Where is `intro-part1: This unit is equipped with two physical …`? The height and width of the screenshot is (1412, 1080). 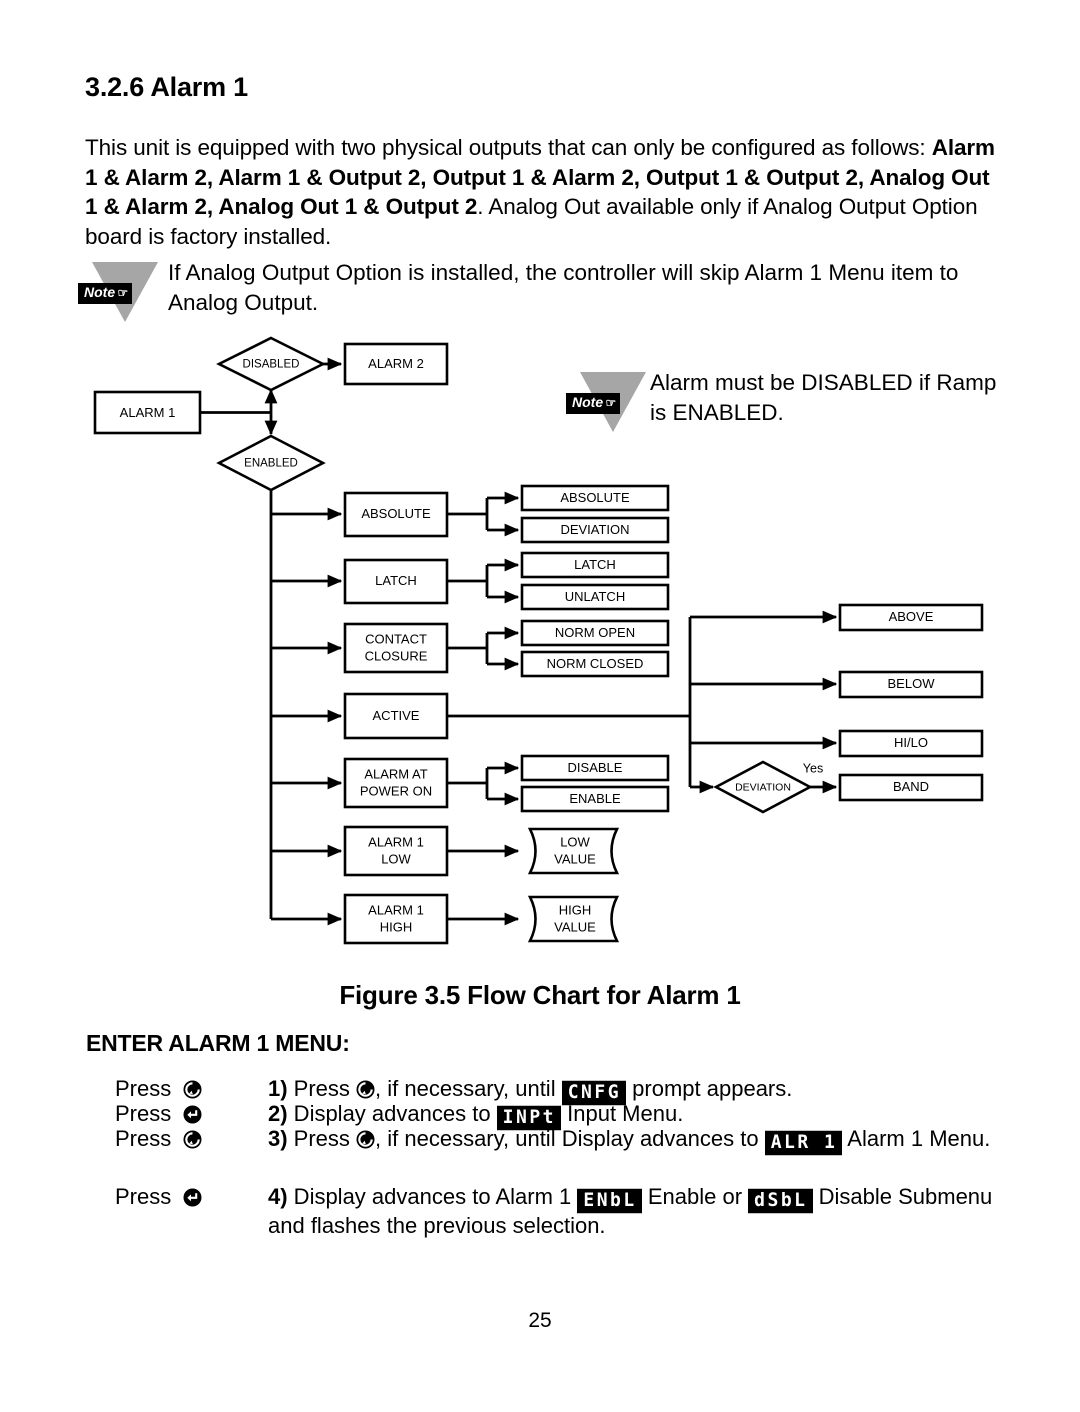 intro-part1: This unit is equipped with two physical … is located at coordinates (508, 147).